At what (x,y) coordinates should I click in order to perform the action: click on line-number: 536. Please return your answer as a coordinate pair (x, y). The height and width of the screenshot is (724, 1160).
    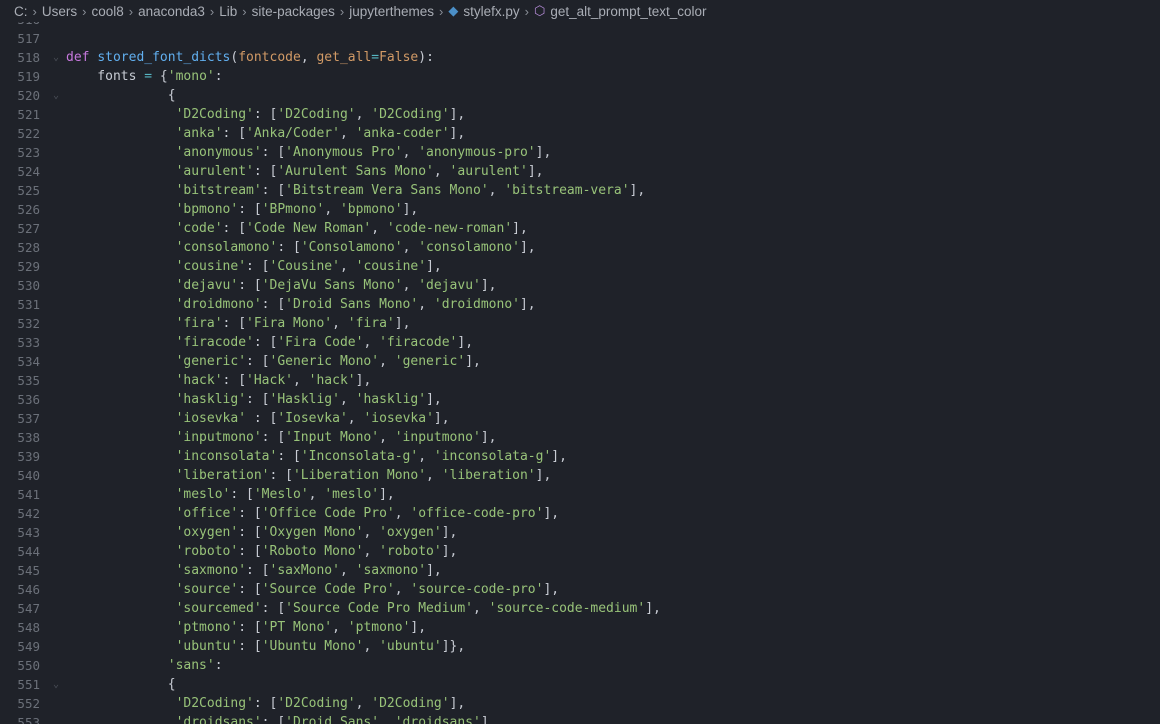
    Looking at the image, I should click on (28, 399).